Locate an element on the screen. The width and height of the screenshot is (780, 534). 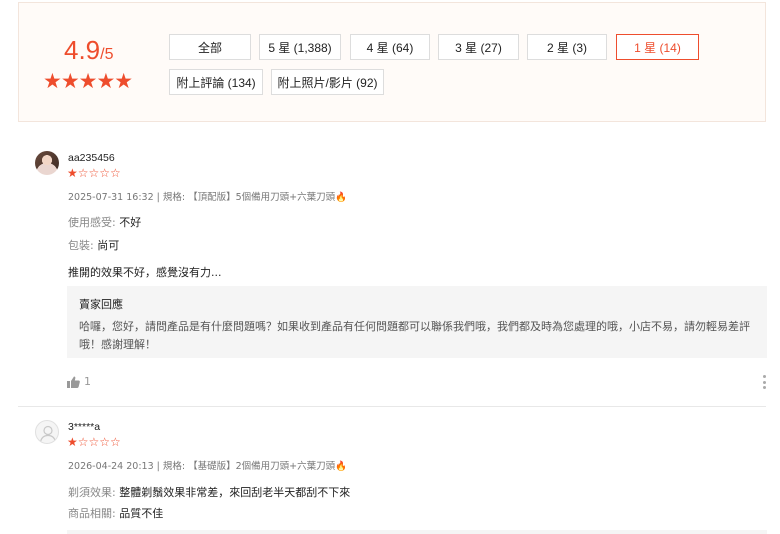
review-username: aa235456 is located at coordinates (91, 158).